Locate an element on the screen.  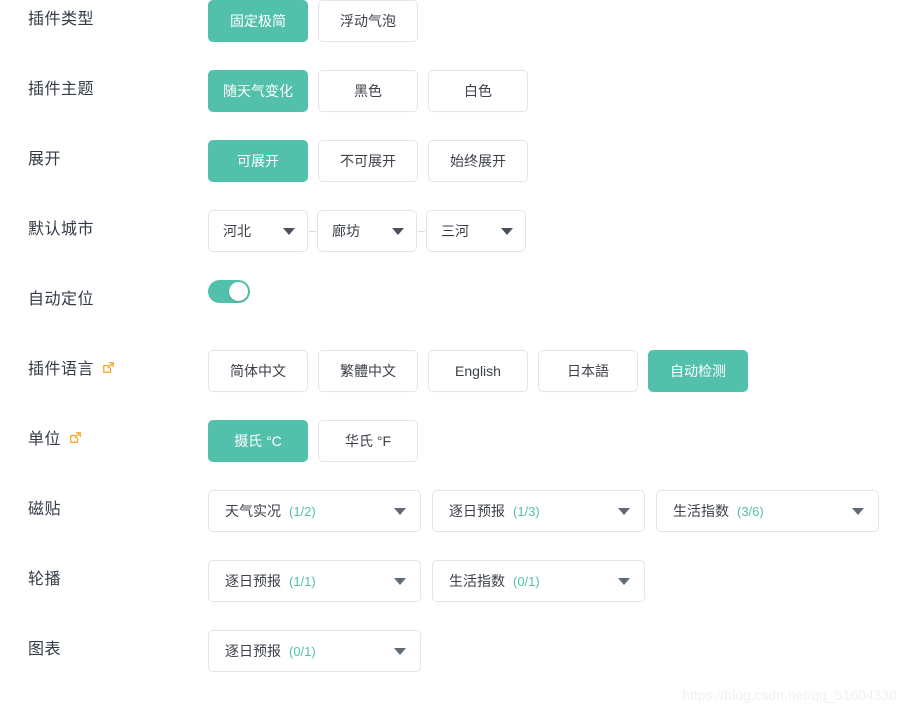
row-controls-default_city: 河北 廊坊 三河 is located at coordinates (367, 231).